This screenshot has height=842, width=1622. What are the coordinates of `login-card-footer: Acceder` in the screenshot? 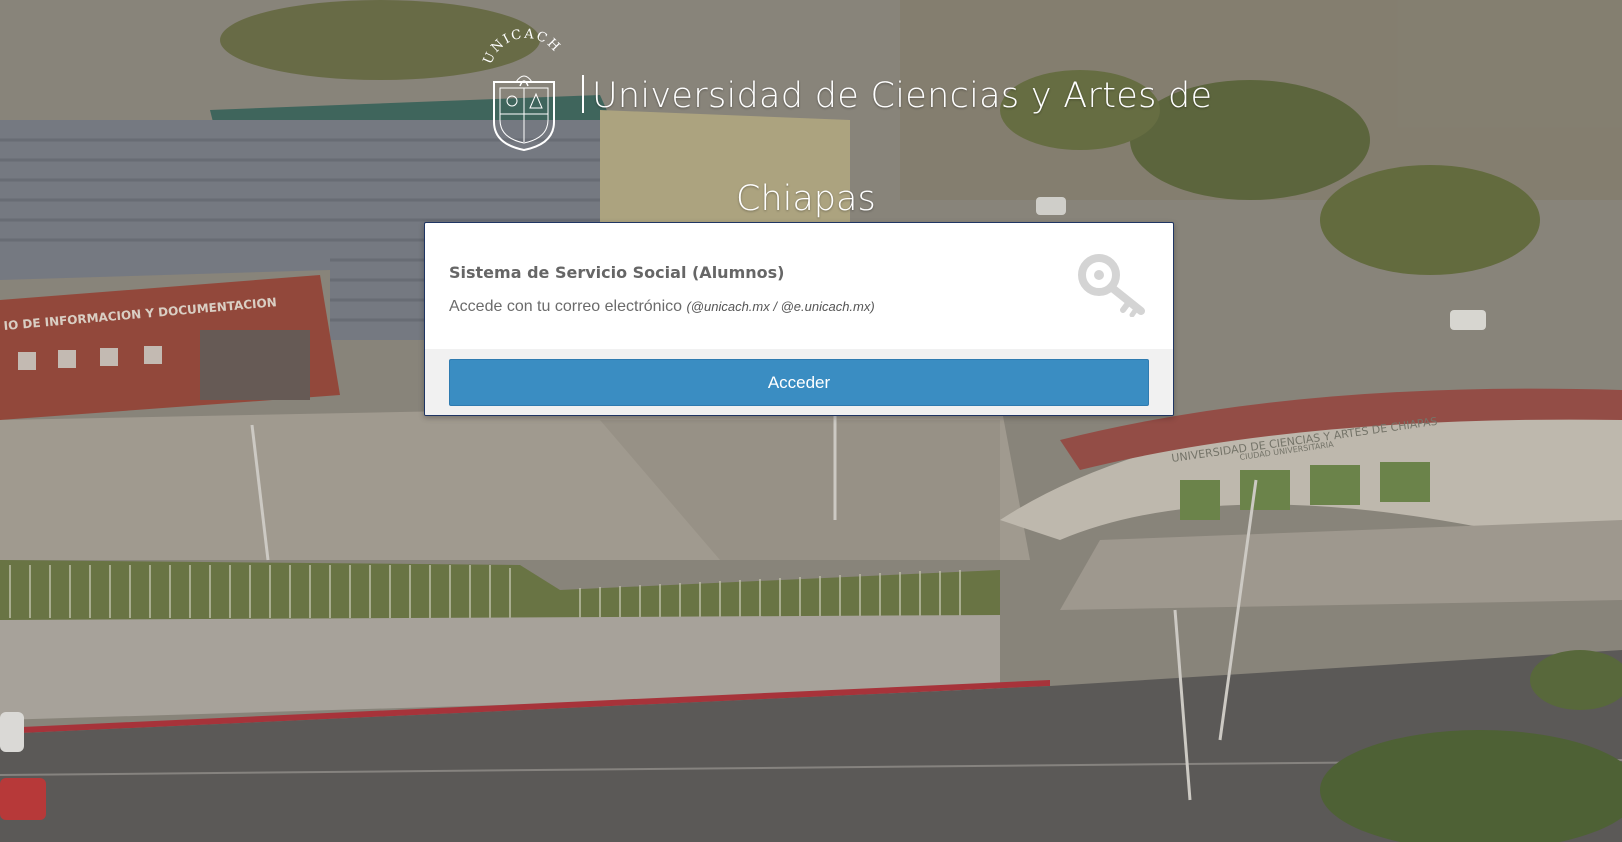 It's located at (799, 382).